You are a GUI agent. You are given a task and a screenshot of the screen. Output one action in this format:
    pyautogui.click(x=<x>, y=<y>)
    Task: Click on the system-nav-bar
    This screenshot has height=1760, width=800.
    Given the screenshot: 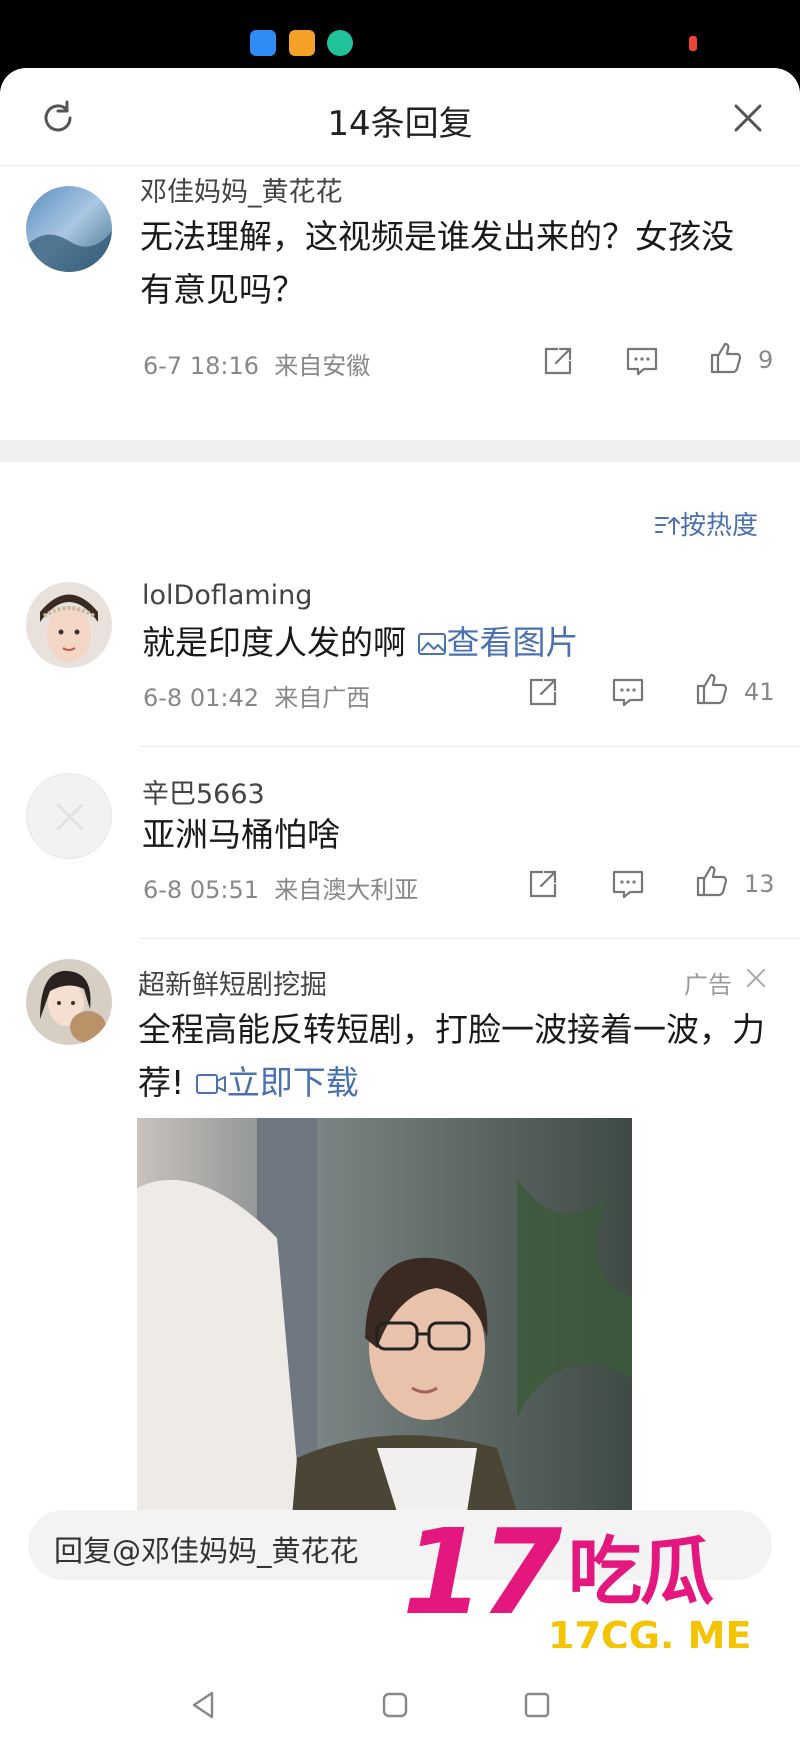 What is the action you would take?
    pyautogui.click(x=400, y=1704)
    